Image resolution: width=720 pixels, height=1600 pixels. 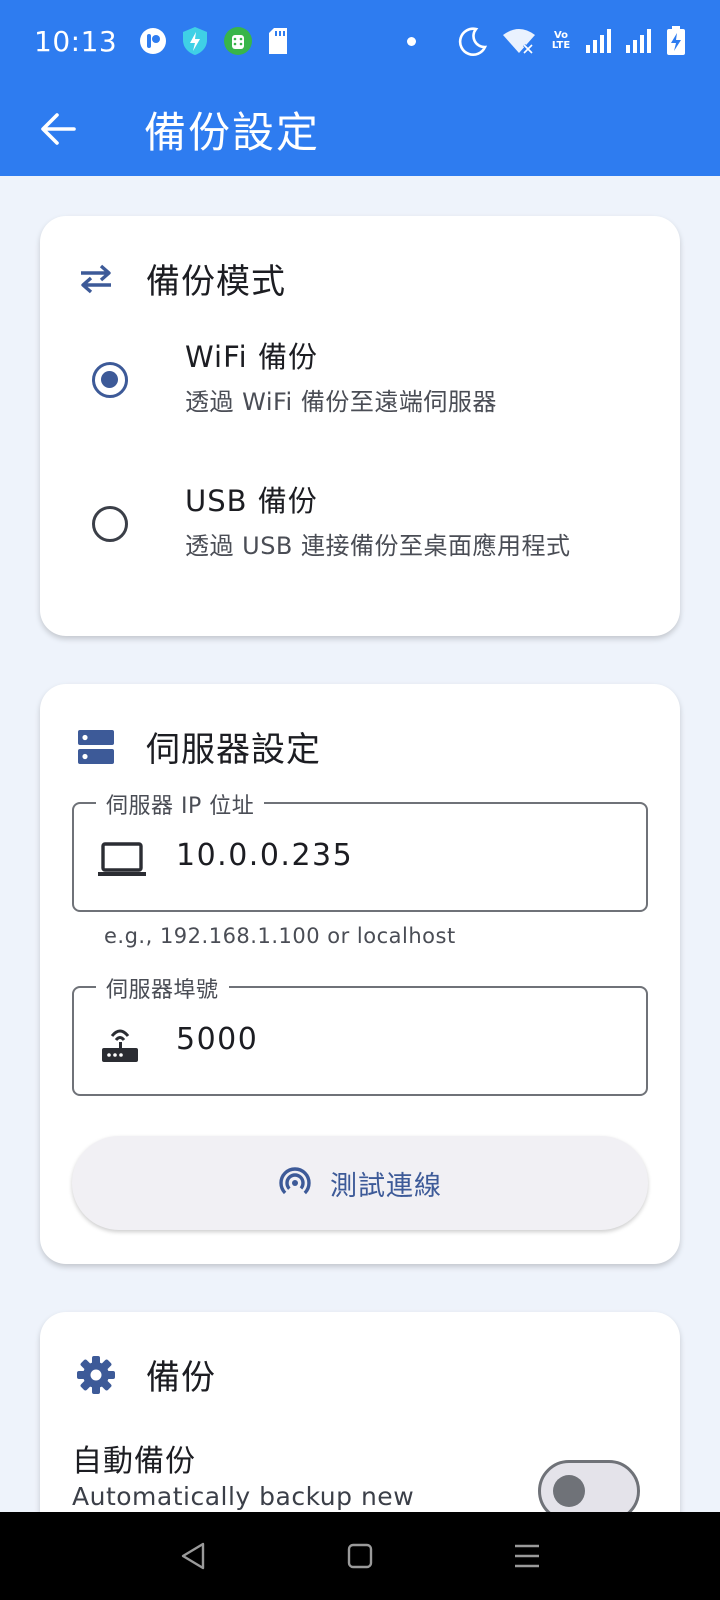 I want to click on backup-header: 備份, so click(x=146, y=1374).